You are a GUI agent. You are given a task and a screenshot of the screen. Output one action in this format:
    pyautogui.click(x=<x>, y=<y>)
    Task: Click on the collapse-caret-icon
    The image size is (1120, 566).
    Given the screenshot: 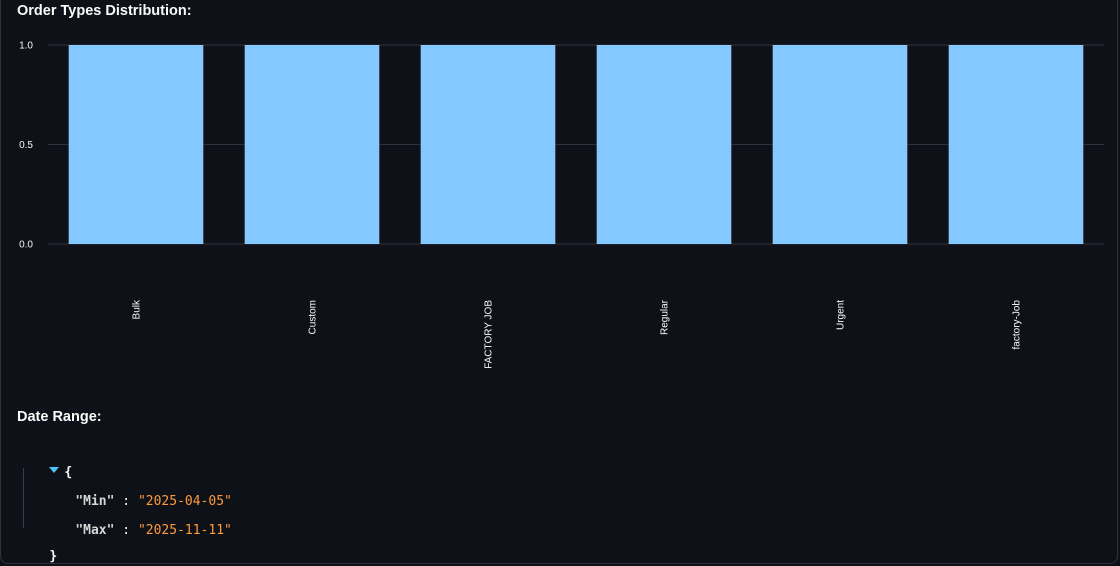 What is the action you would take?
    pyautogui.click(x=54, y=470)
    